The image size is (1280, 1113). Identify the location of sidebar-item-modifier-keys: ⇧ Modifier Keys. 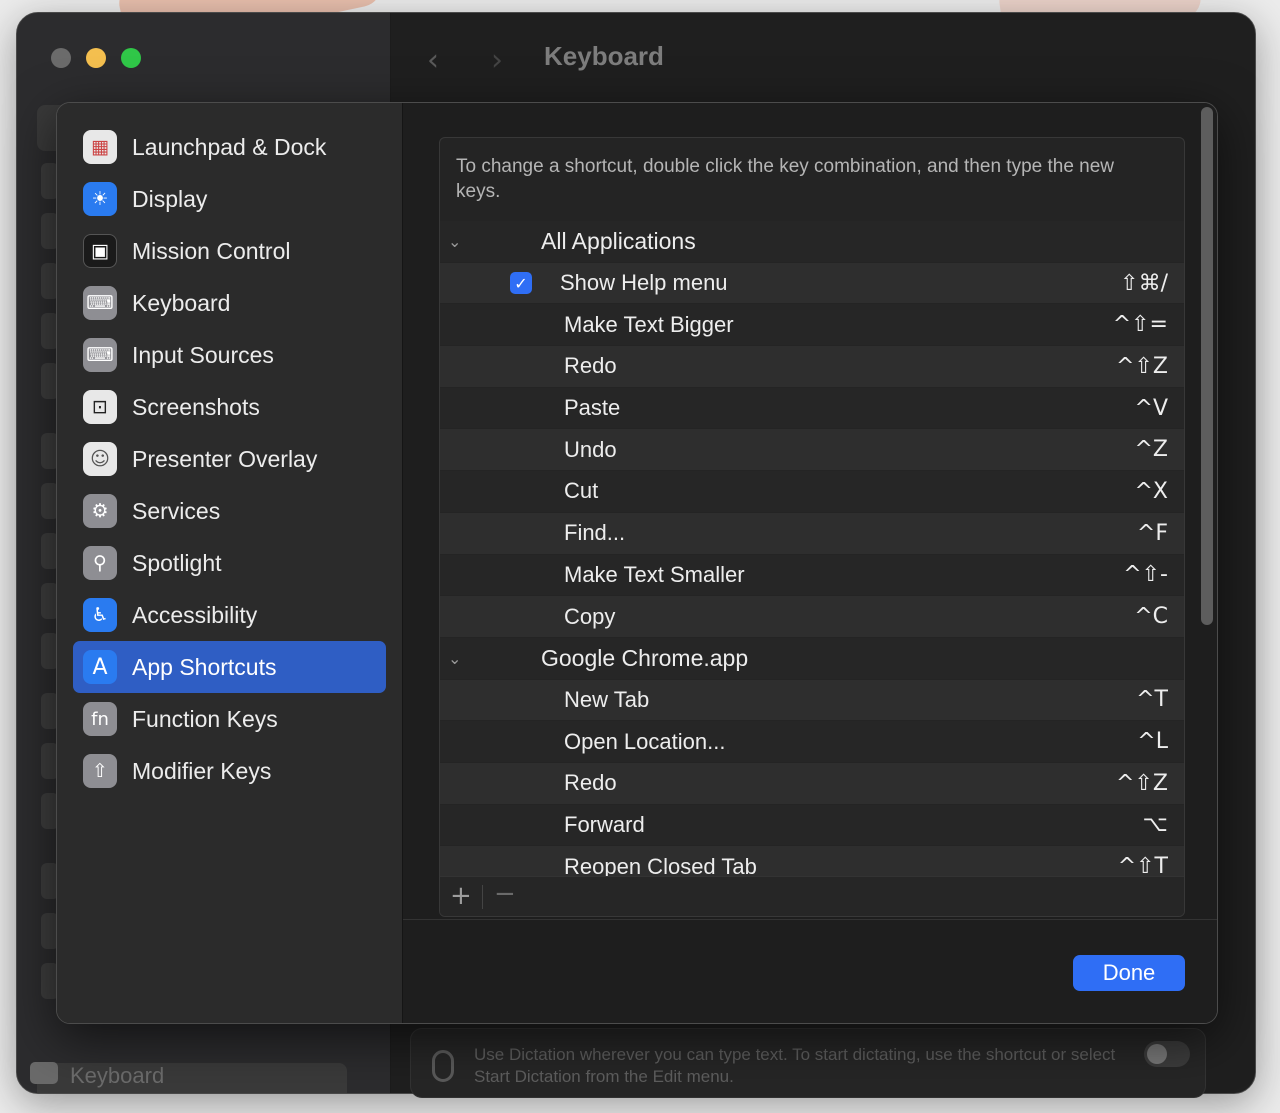
(229, 771).